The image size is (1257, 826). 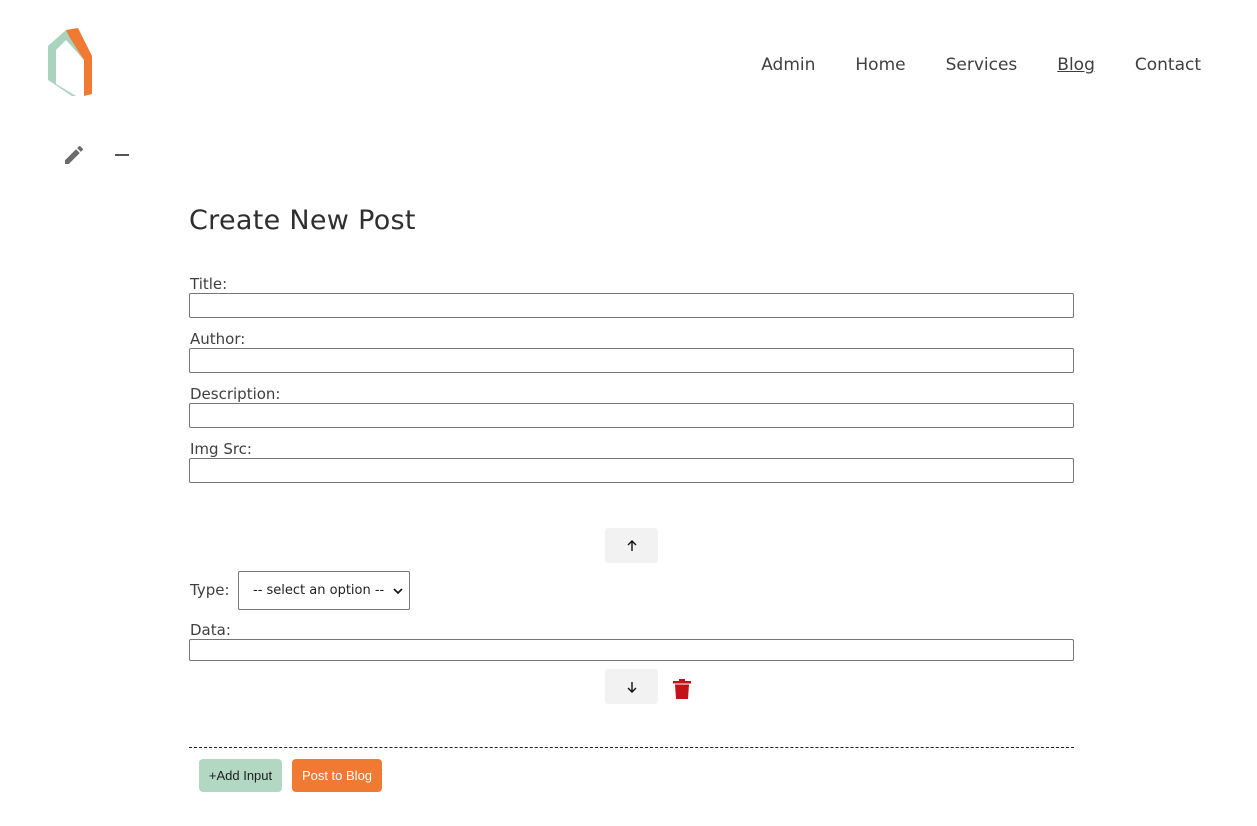 I want to click on trash-icon, so click(x=682, y=689).